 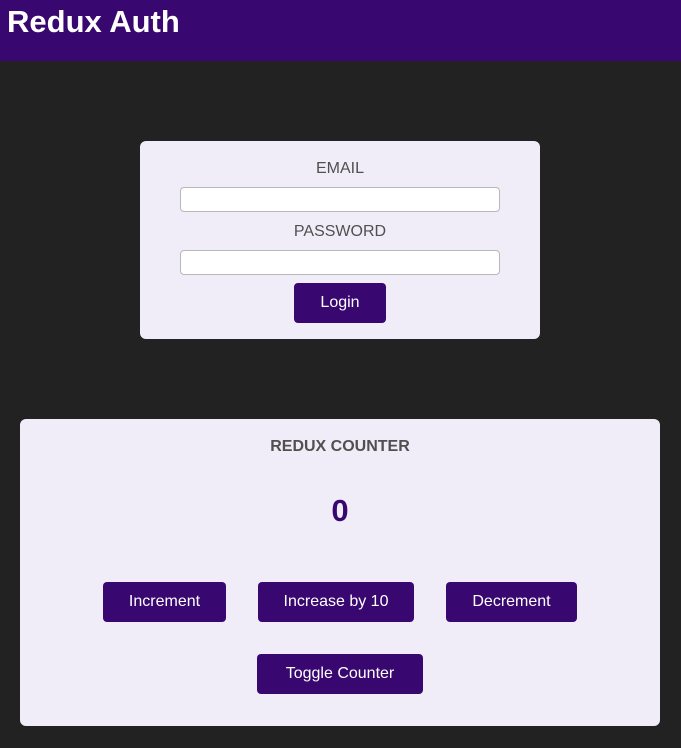 I want to click on decrement-button: Decrement, so click(x=511, y=602).